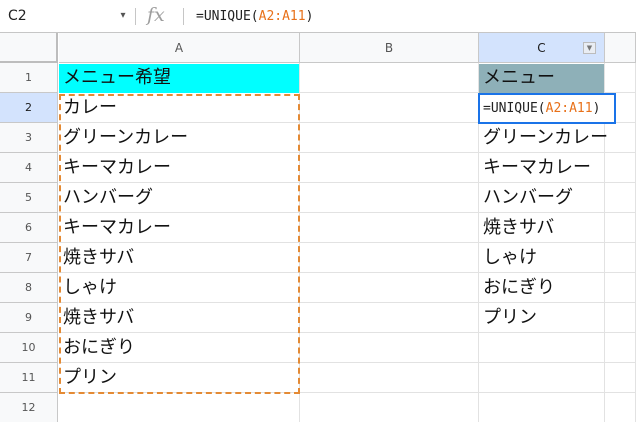  What do you see at coordinates (510, 317) in the screenshot?
I see `cell-c-value: プリン` at bounding box center [510, 317].